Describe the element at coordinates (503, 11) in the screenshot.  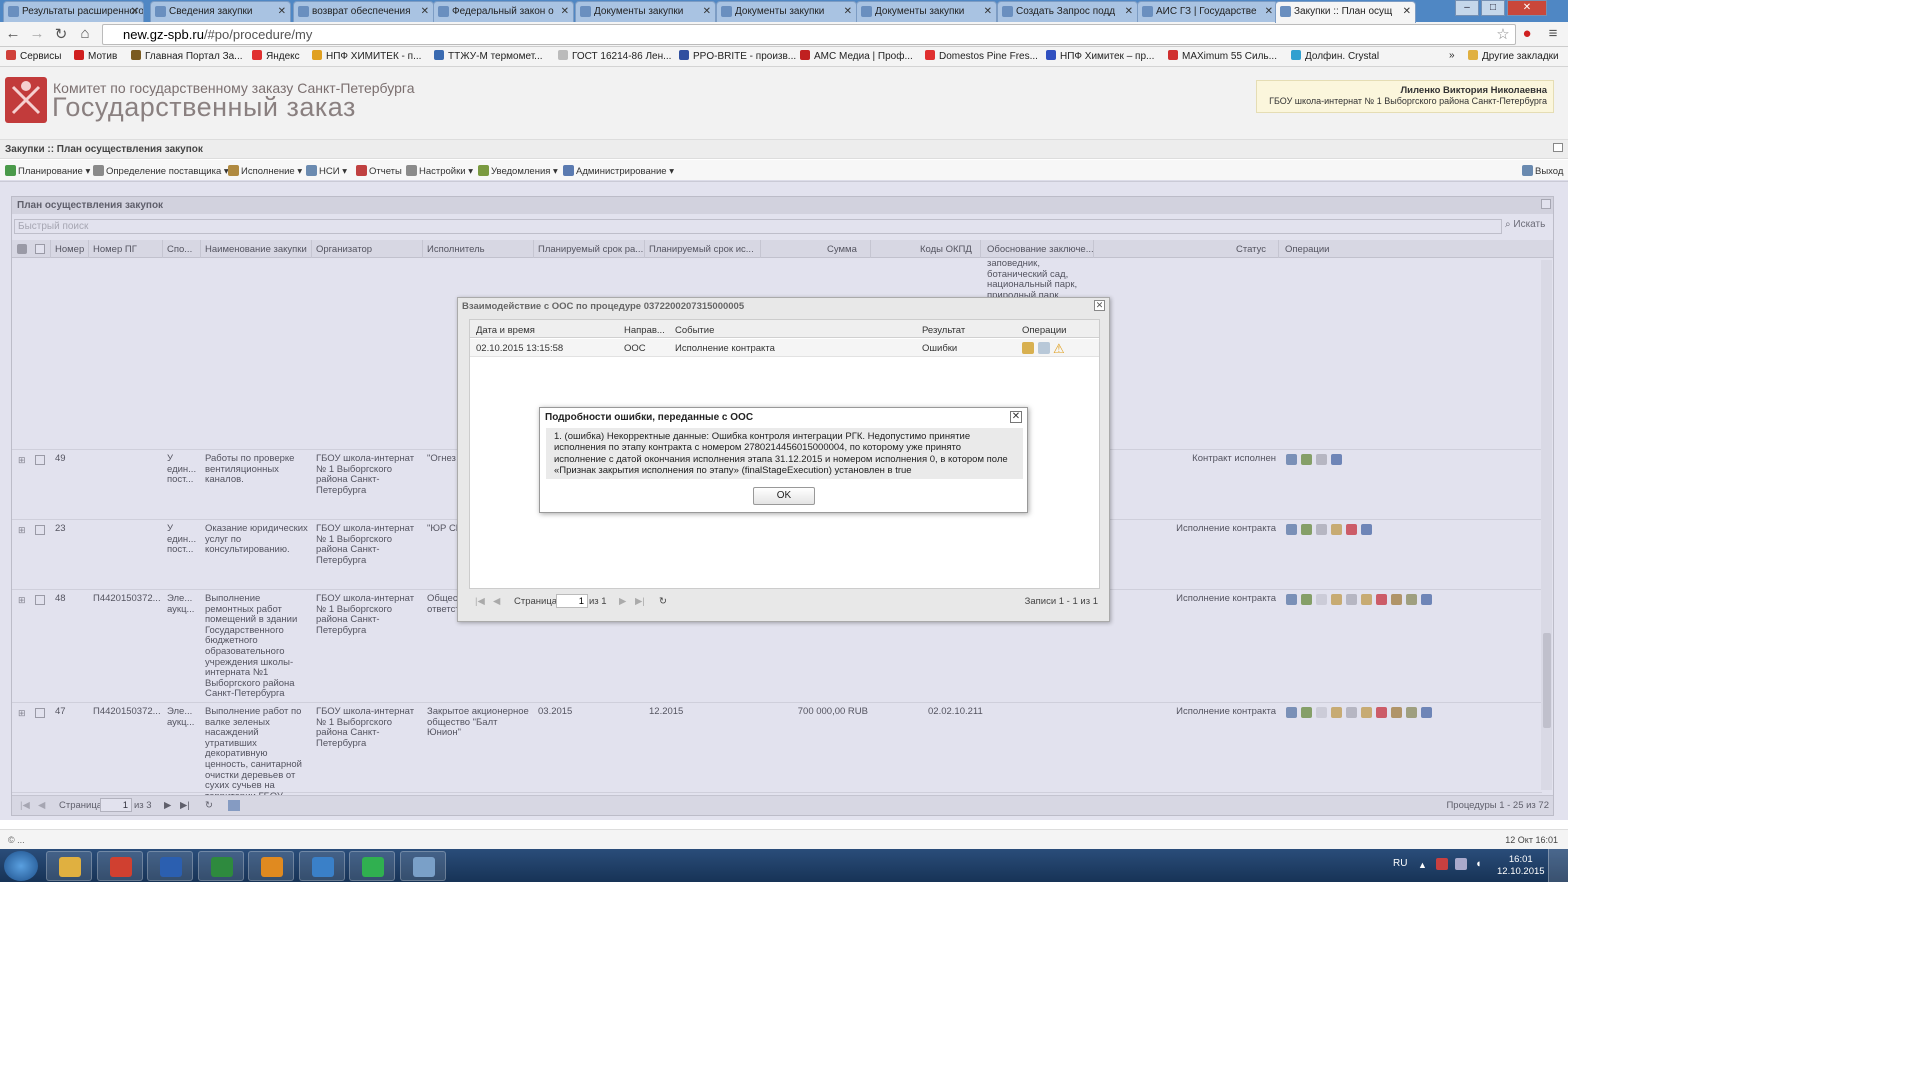
I see `browser-tab: Федеральный закон о ✕` at that location.